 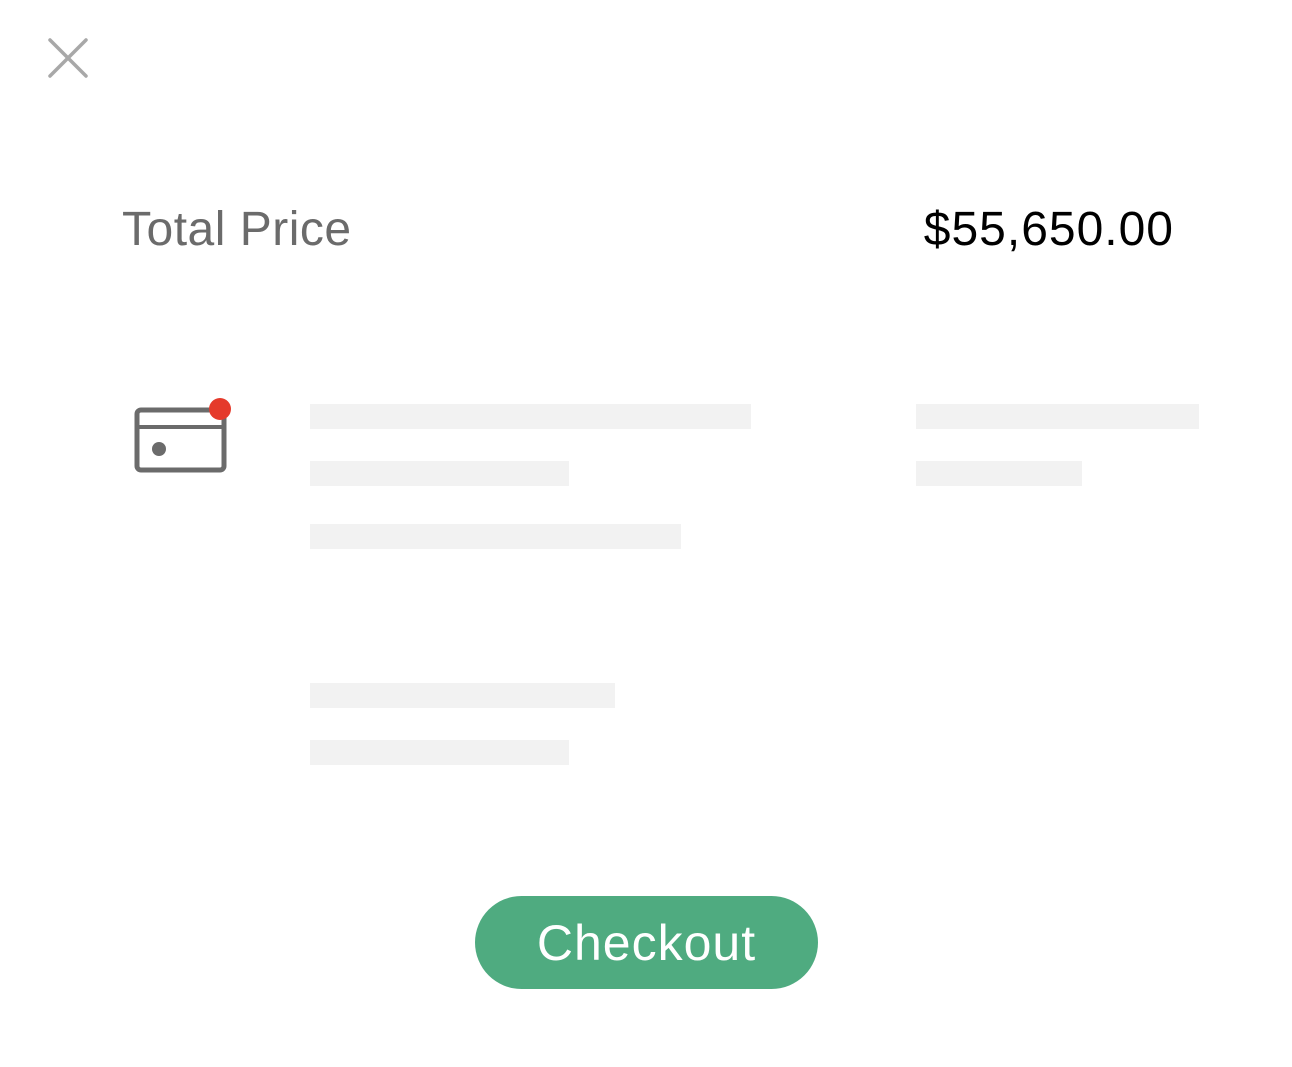 What do you see at coordinates (184, 436) in the screenshot?
I see `credit-card-icon` at bounding box center [184, 436].